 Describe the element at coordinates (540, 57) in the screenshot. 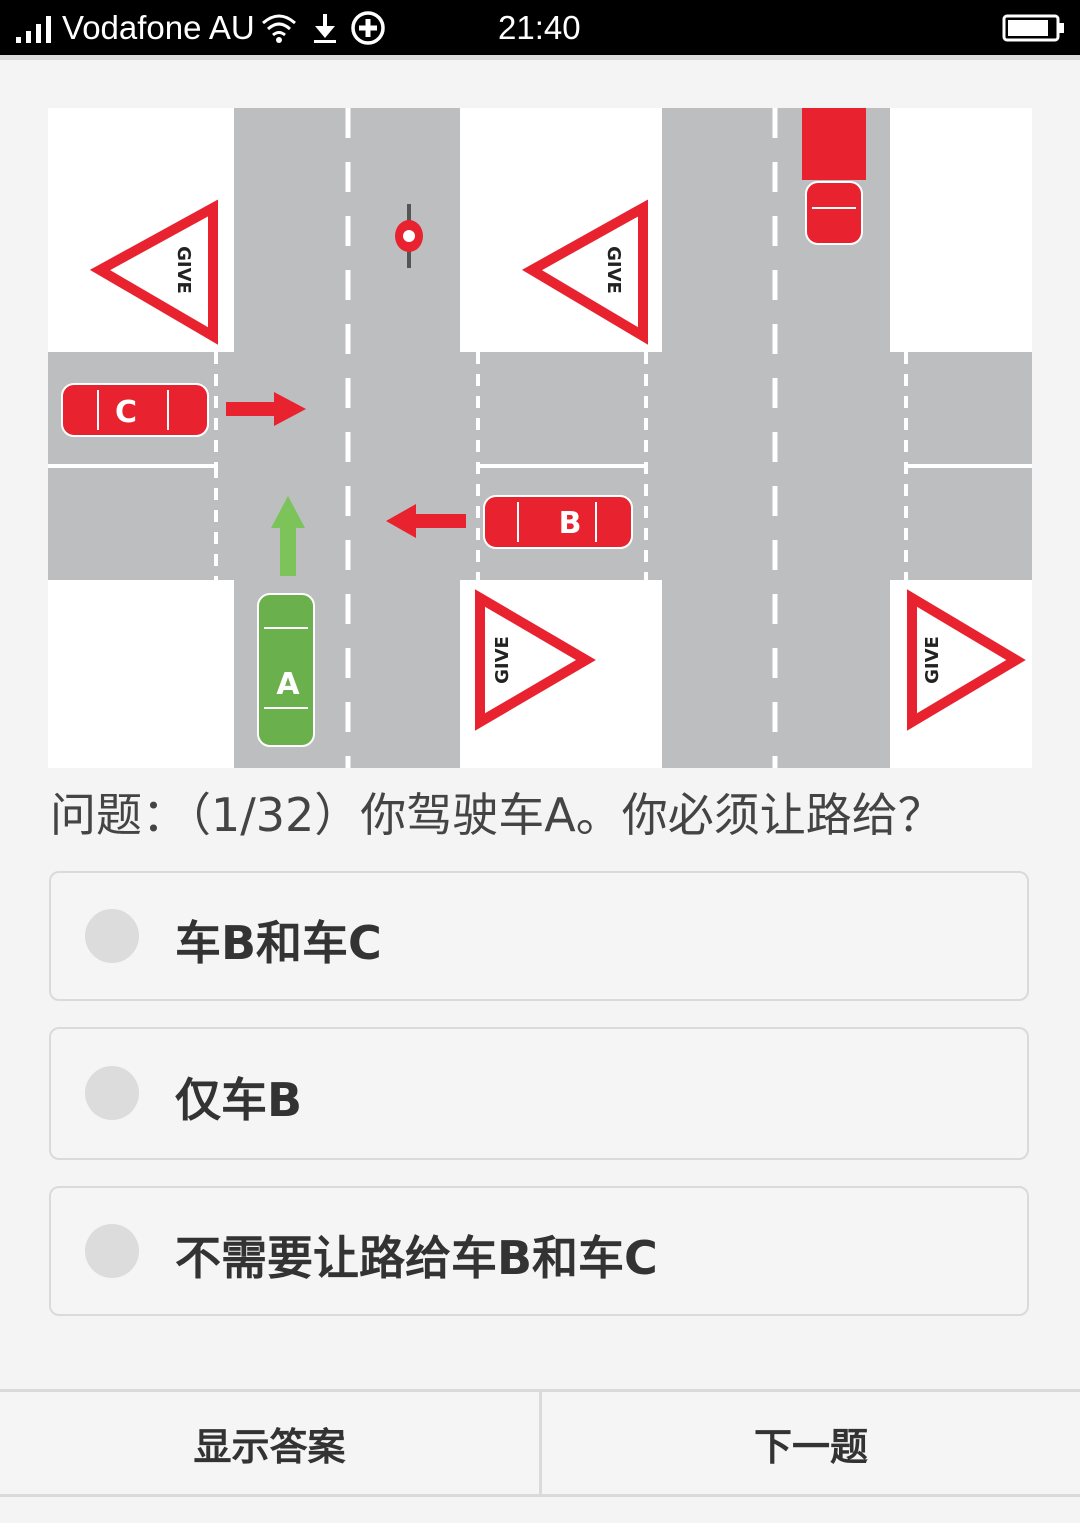

I see `status-divider` at that location.